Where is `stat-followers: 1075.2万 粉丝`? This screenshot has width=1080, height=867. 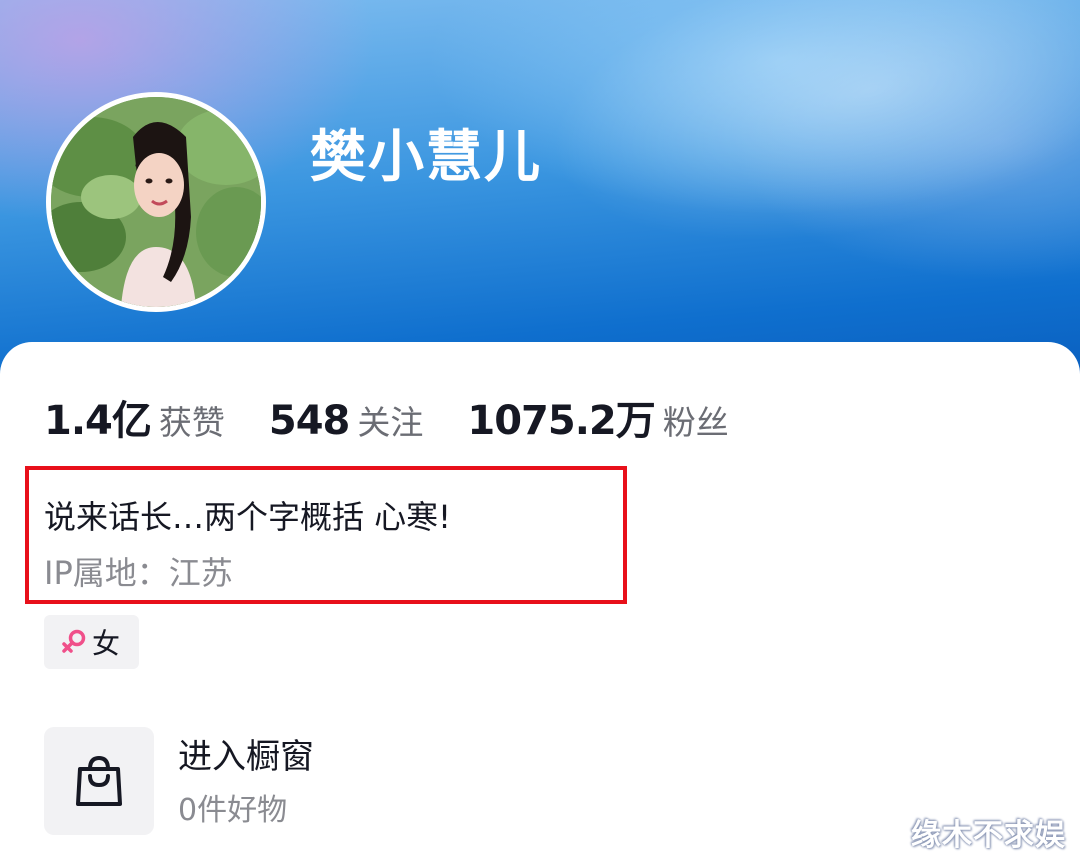 stat-followers: 1075.2万 粉丝 is located at coordinates (597, 417).